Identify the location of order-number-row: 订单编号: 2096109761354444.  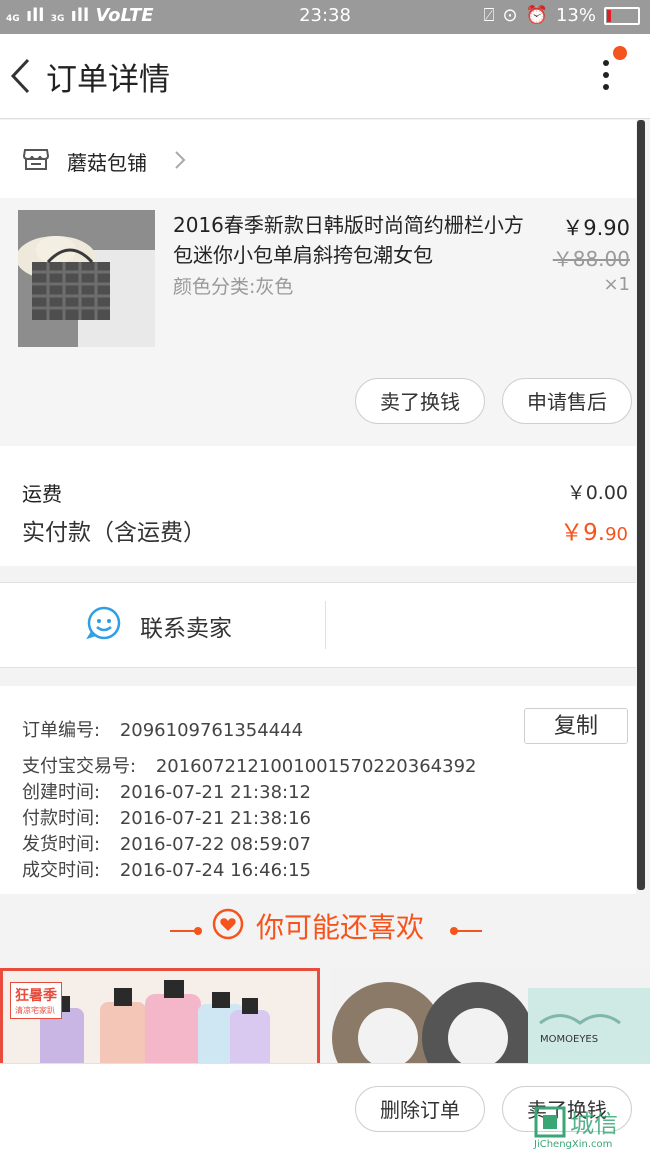
(162, 729).